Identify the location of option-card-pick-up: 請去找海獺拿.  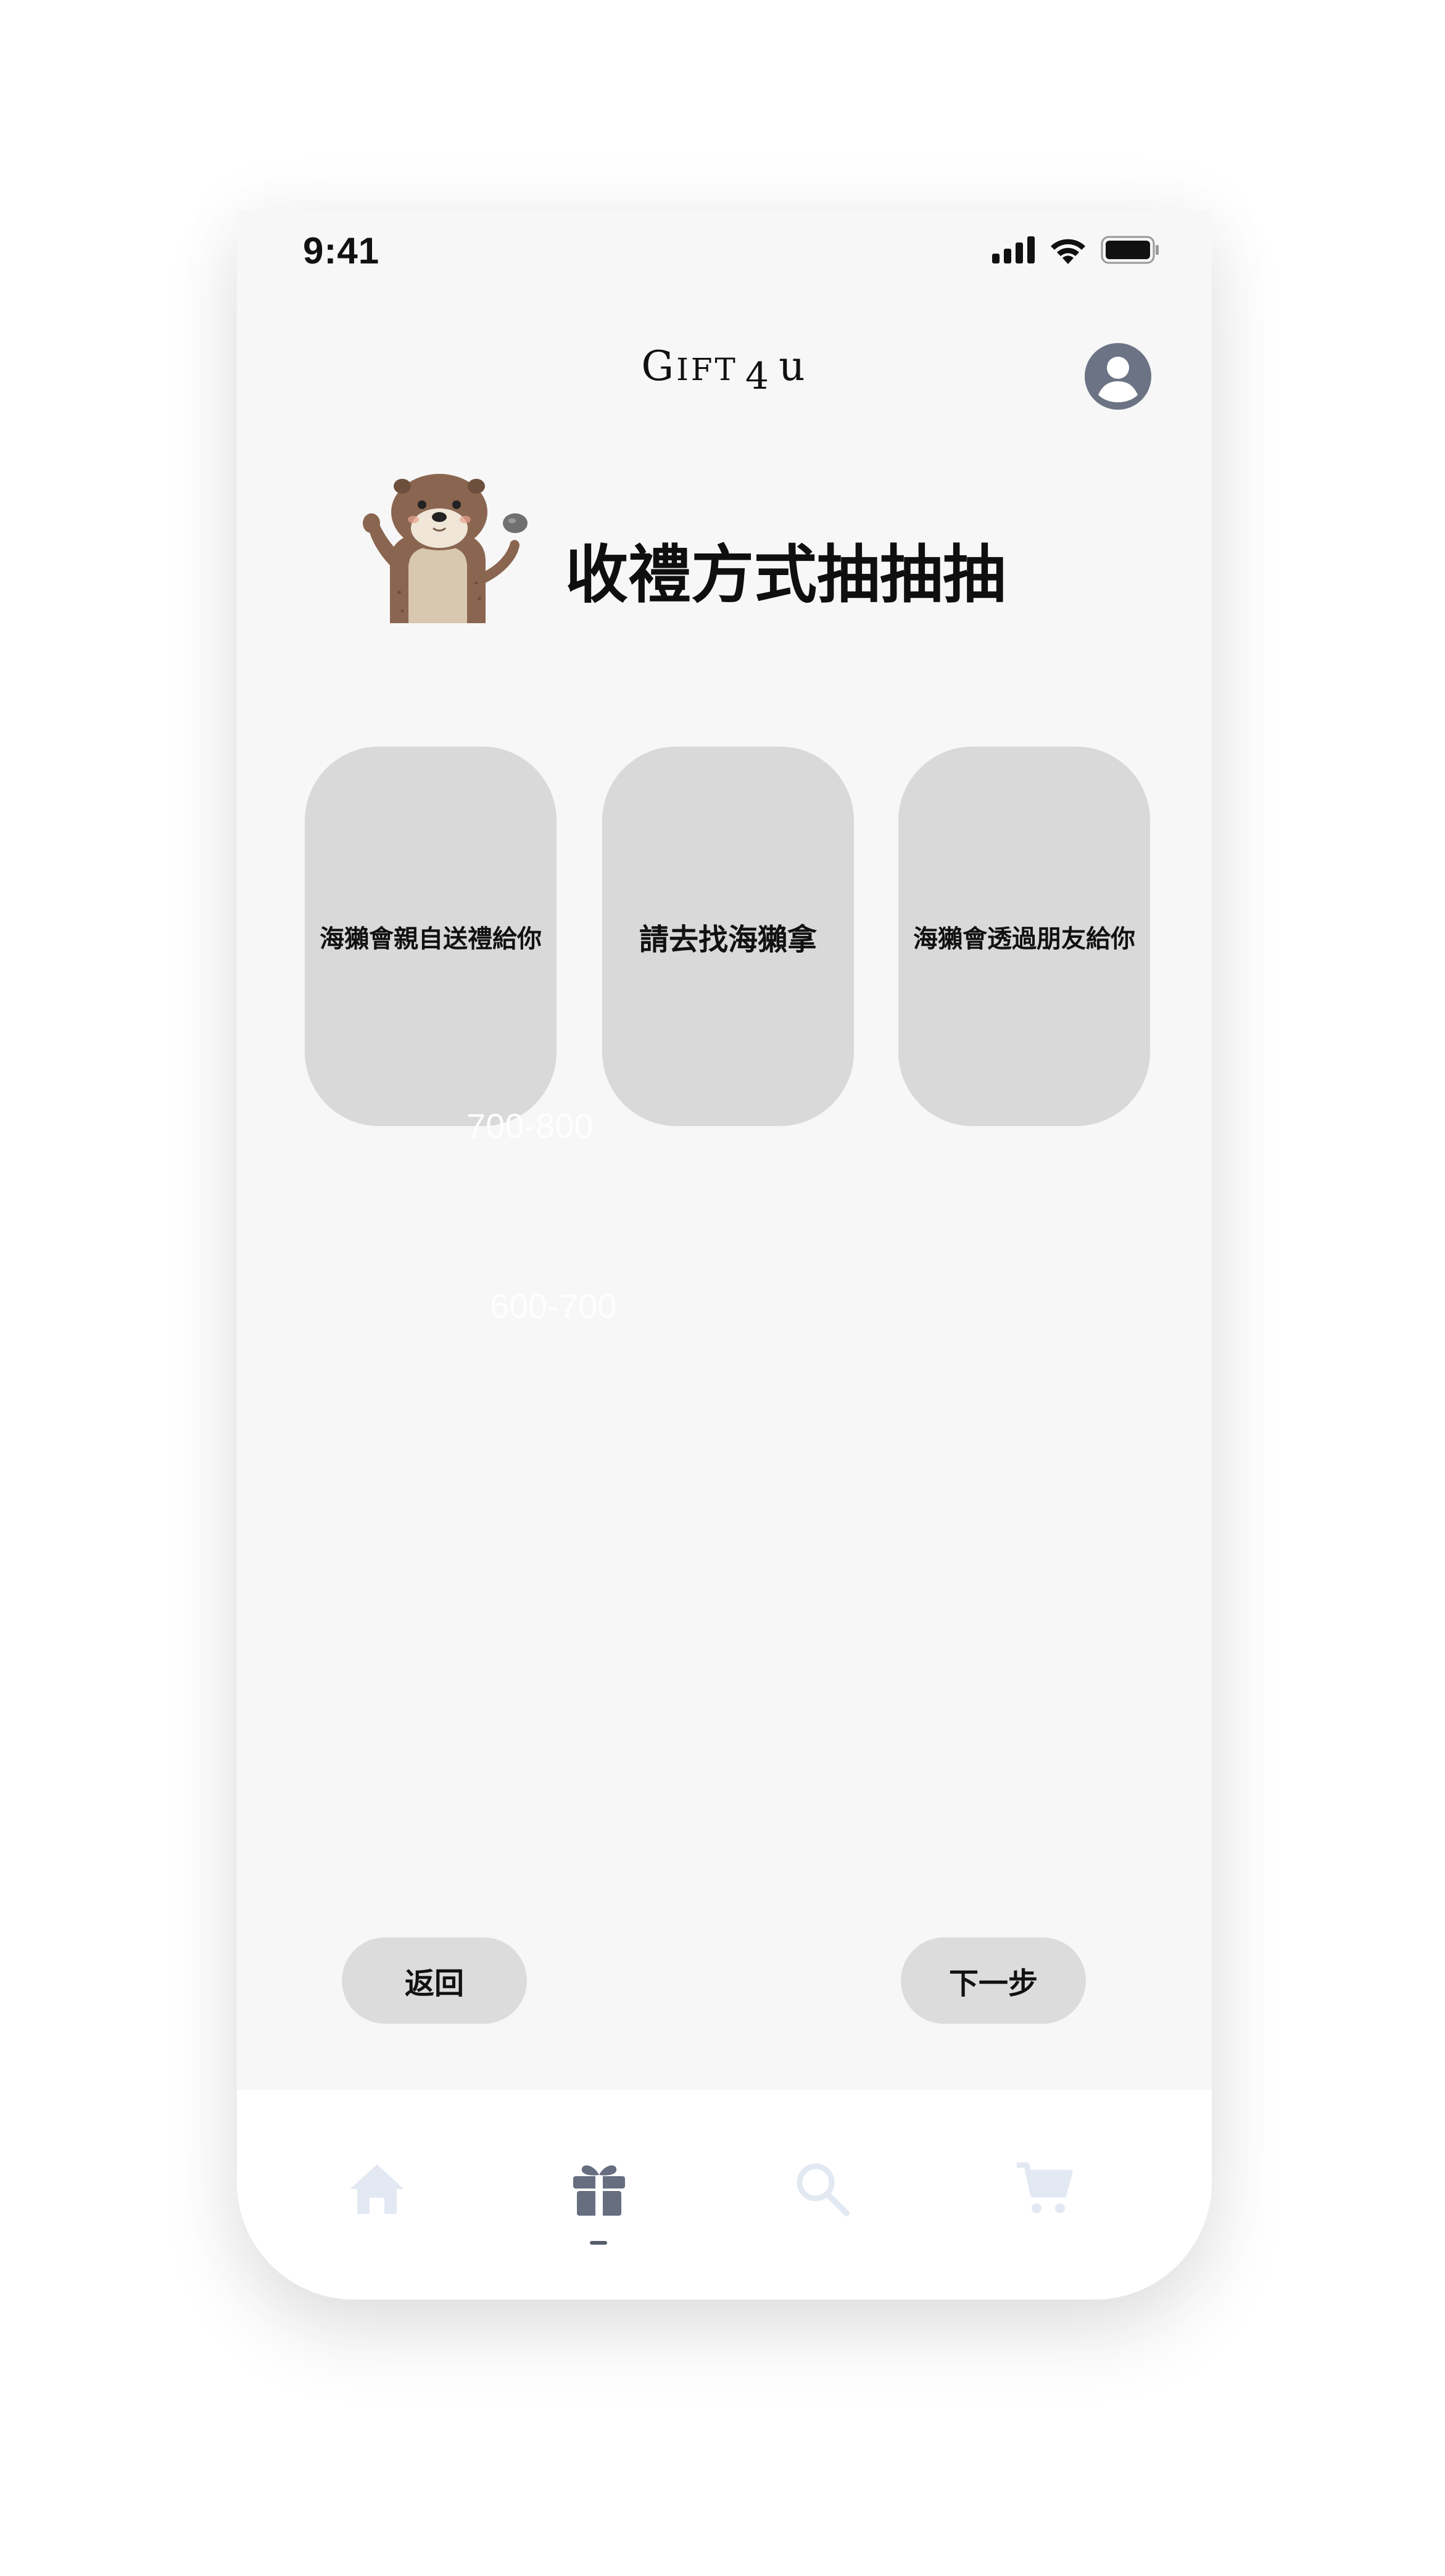
(728, 936).